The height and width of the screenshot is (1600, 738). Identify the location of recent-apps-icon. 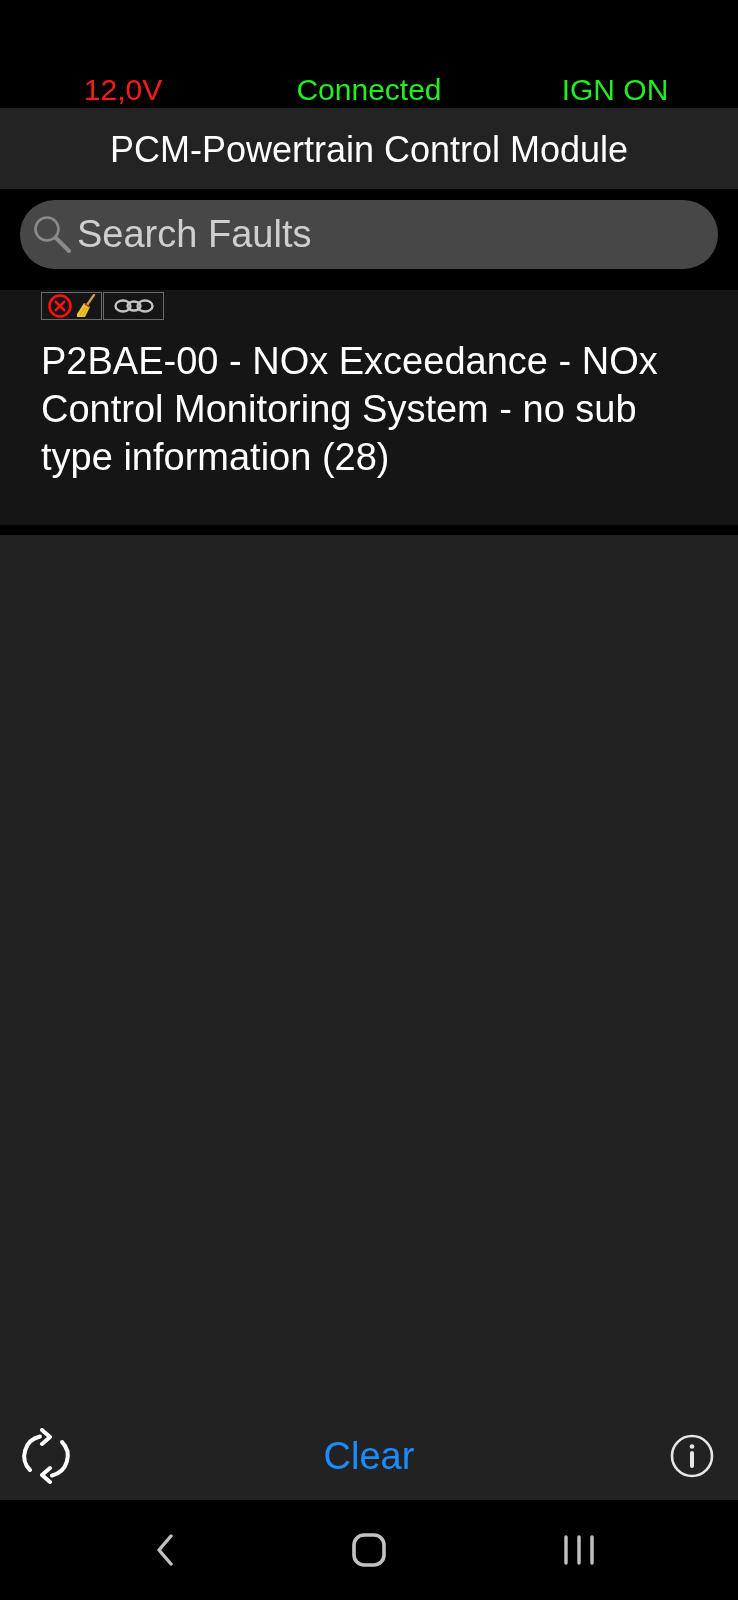
(579, 1550).